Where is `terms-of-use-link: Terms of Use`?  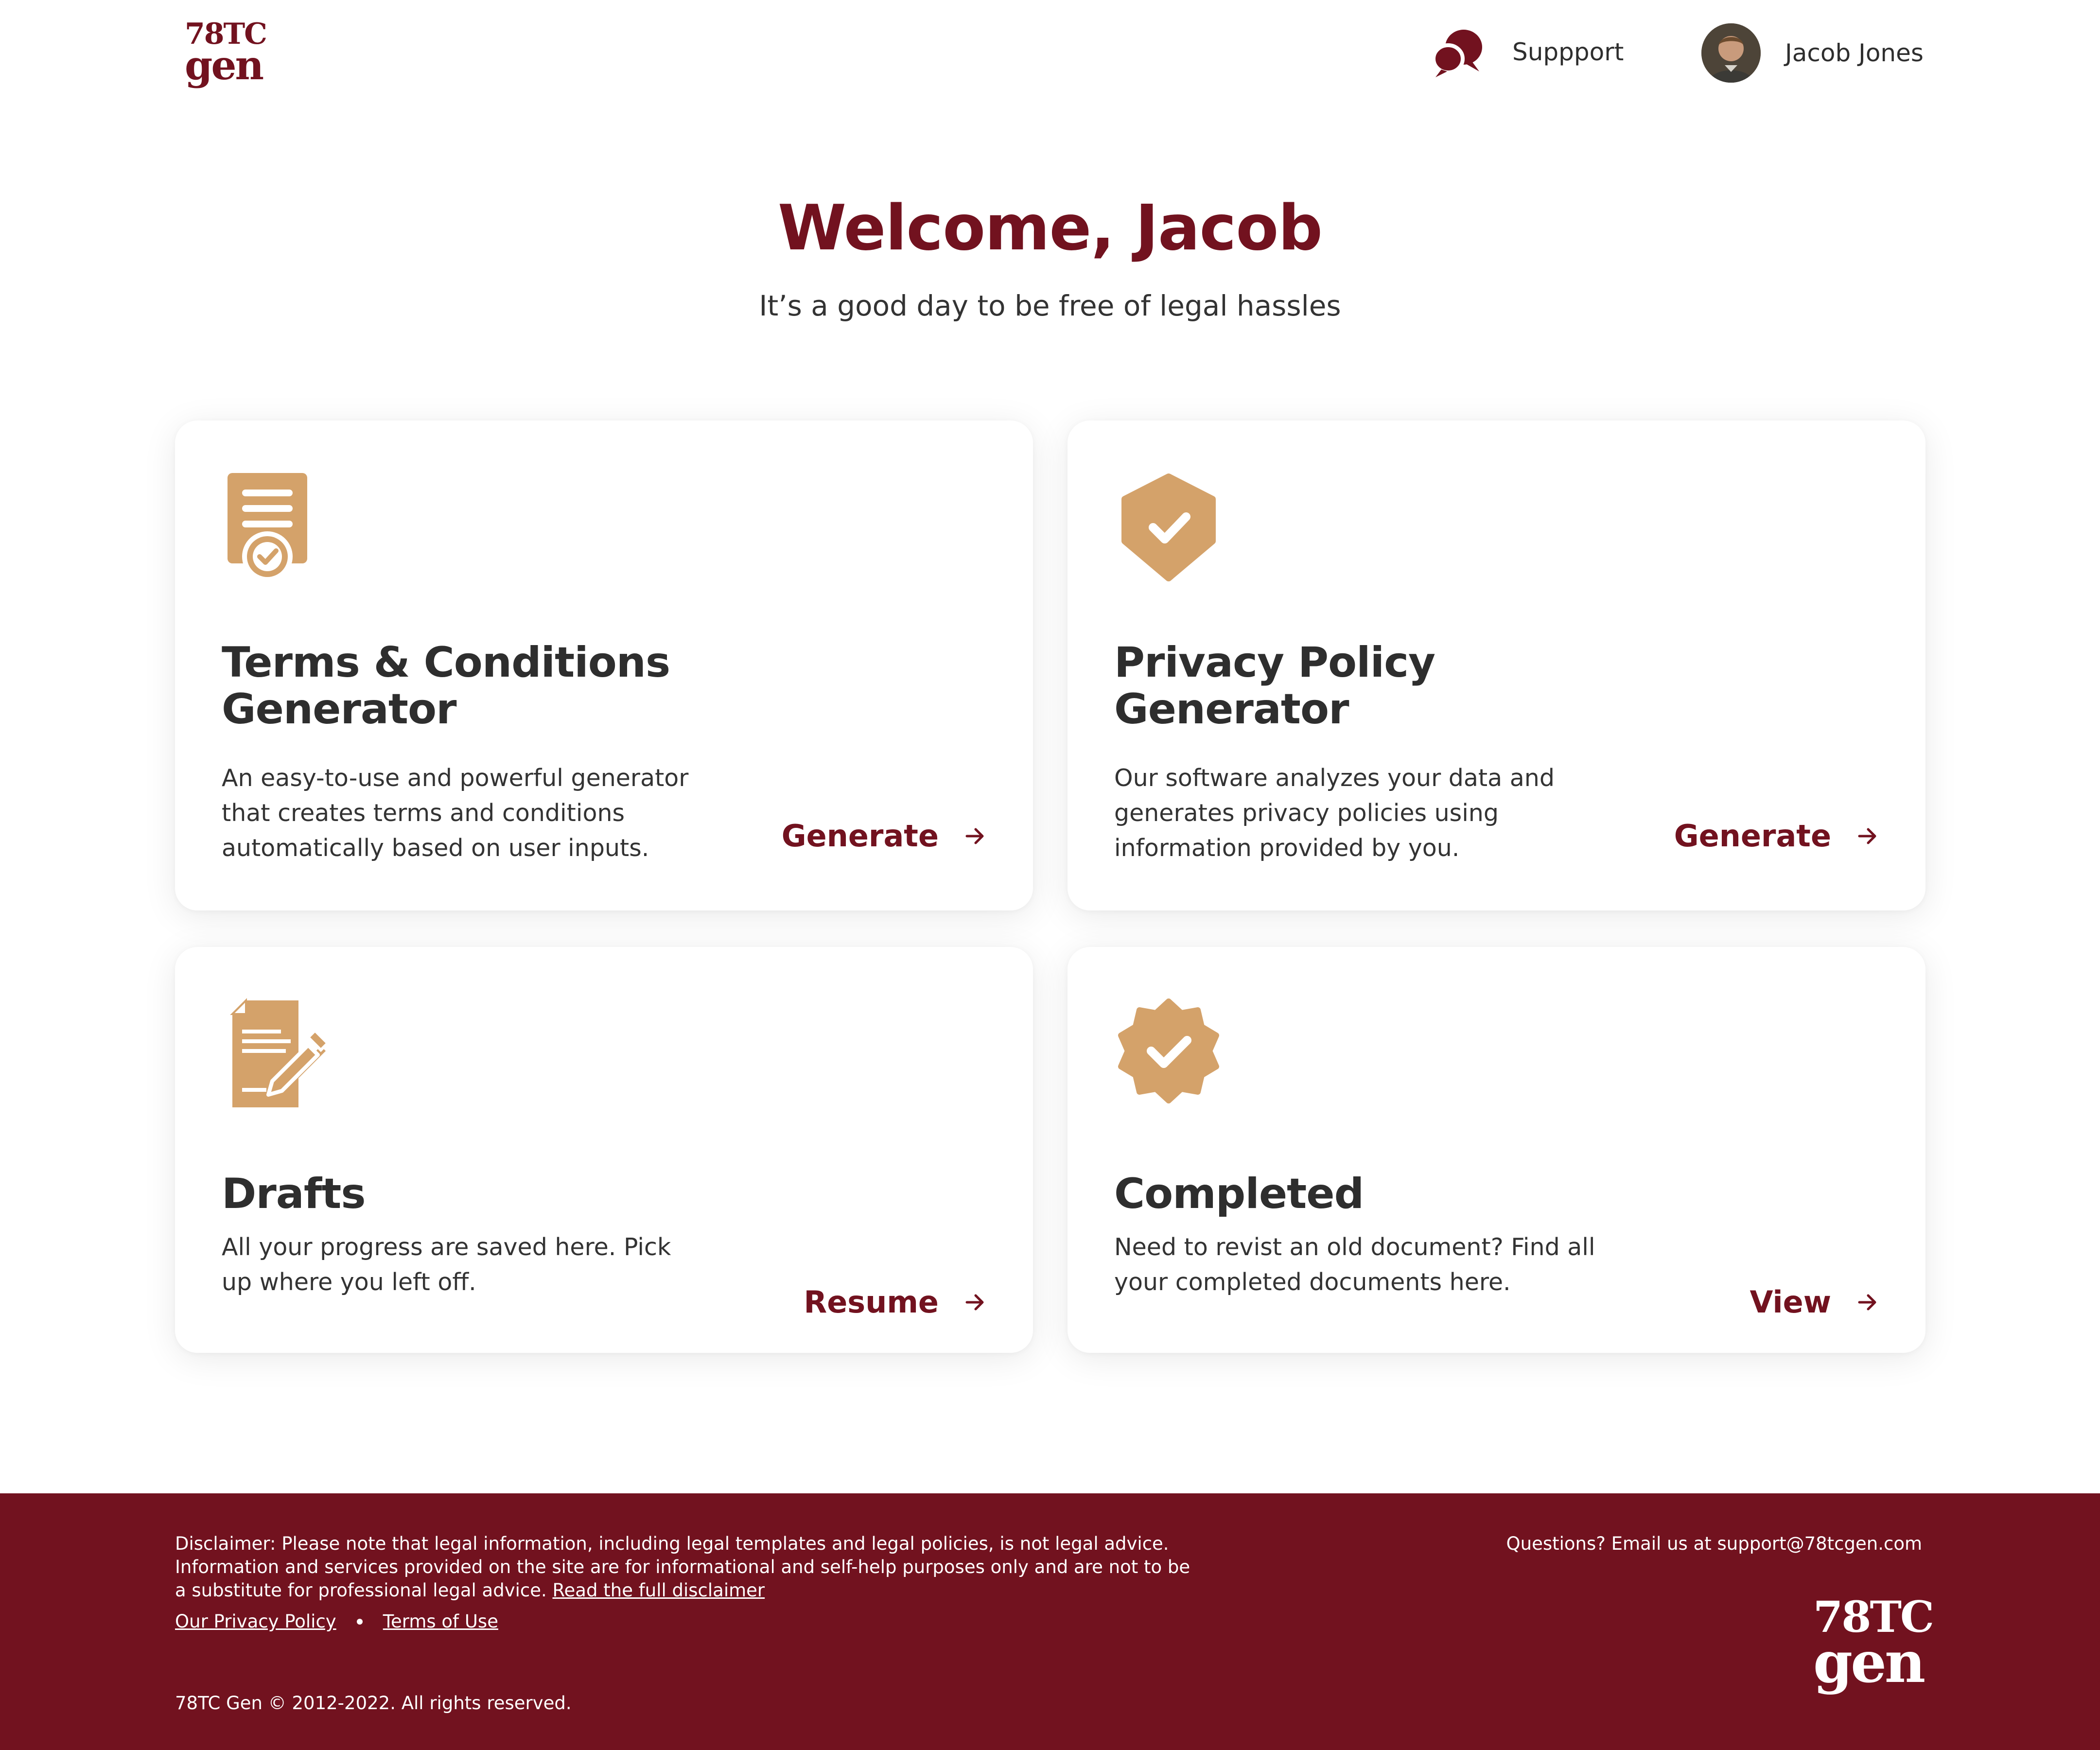
terms-of-use-link: Terms of Use is located at coordinates (440, 1621).